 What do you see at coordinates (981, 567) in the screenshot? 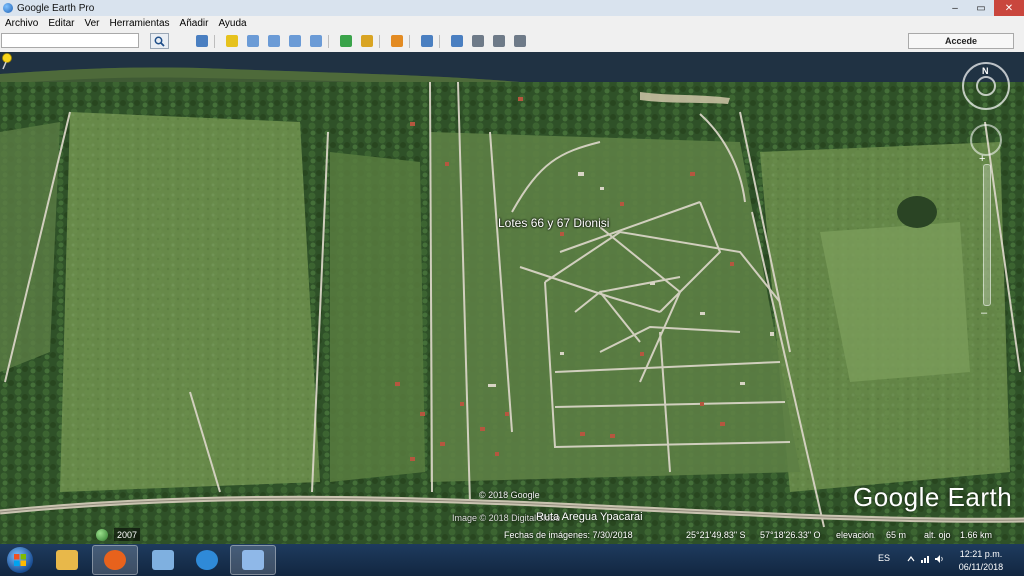
I see `clock-date: 06/11/2018` at bounding box center [981, 567].